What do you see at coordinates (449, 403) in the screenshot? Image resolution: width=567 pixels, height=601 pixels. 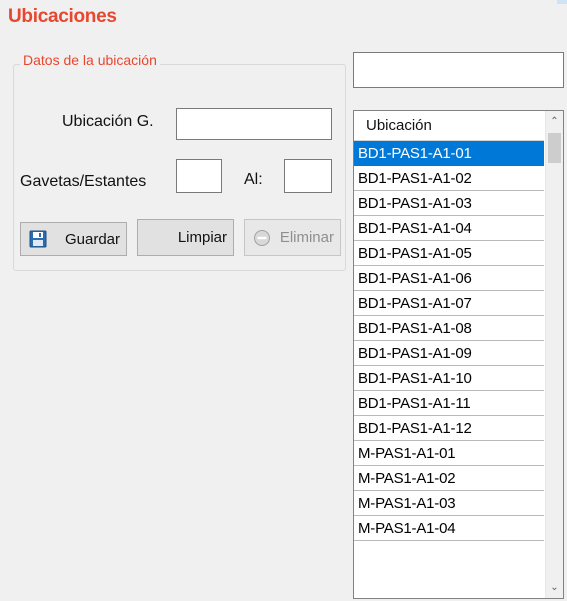 I see `list-item: BD1-PAS1-A1-11` at bounding box center [449, 403].